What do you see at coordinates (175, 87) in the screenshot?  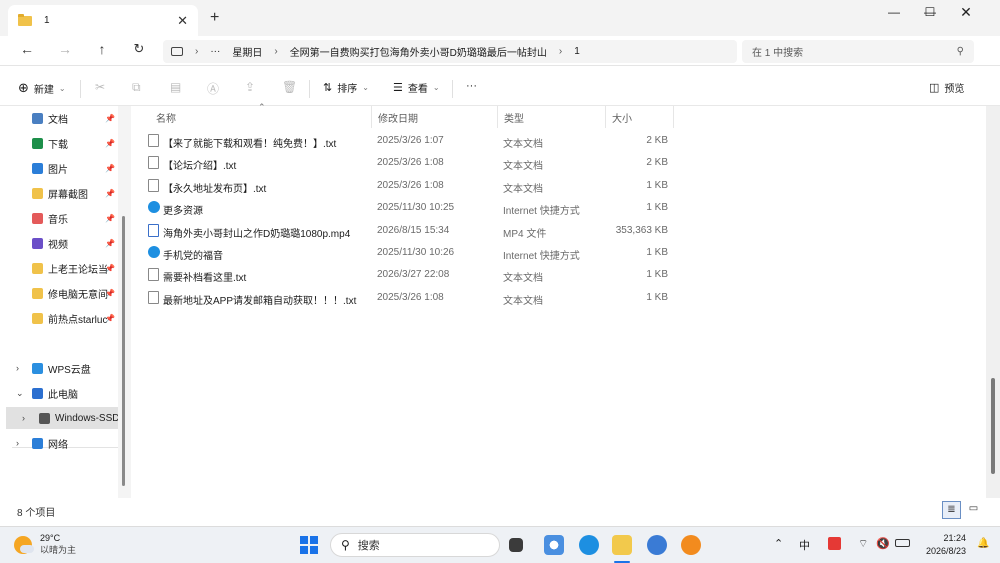 I see `paste-icon: ▤` at bounding box center [175, 87].